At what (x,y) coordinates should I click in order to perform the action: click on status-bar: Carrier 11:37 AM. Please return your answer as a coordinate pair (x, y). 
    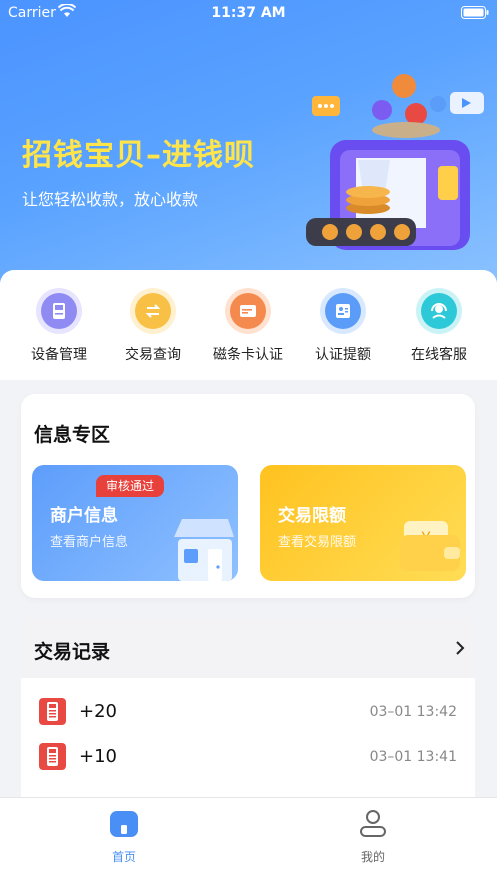
    Looking at the image, I should click on (248, 13).